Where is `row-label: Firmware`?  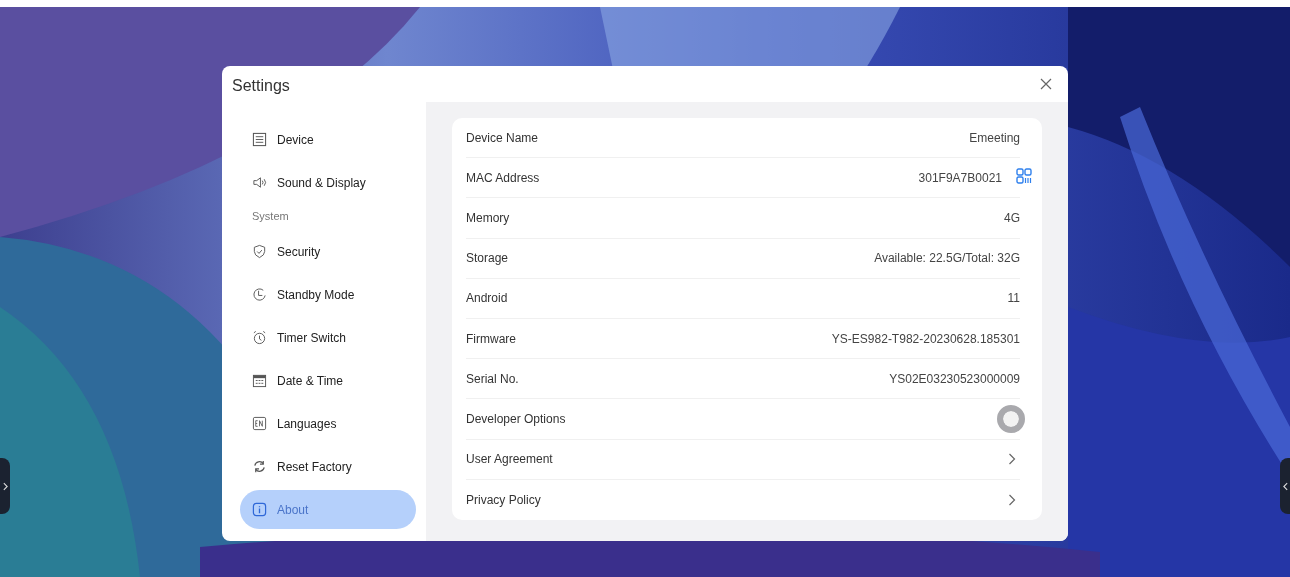 row-label: Firmware is located at coordinates (491, 338).